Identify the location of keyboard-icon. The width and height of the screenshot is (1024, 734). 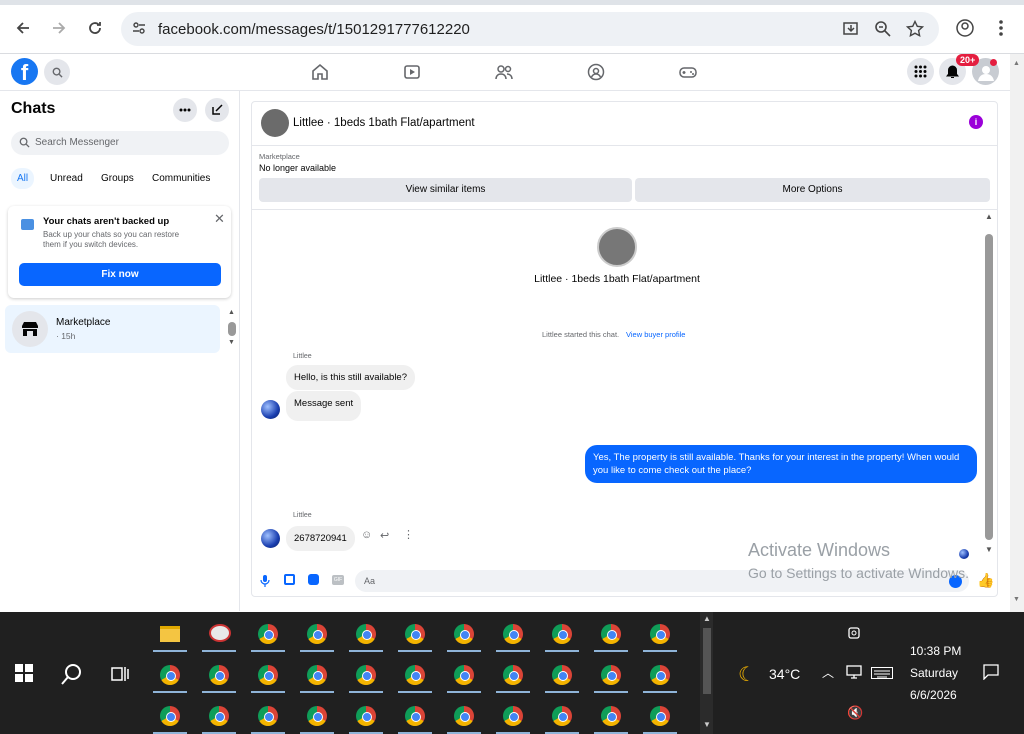
(882, 675).